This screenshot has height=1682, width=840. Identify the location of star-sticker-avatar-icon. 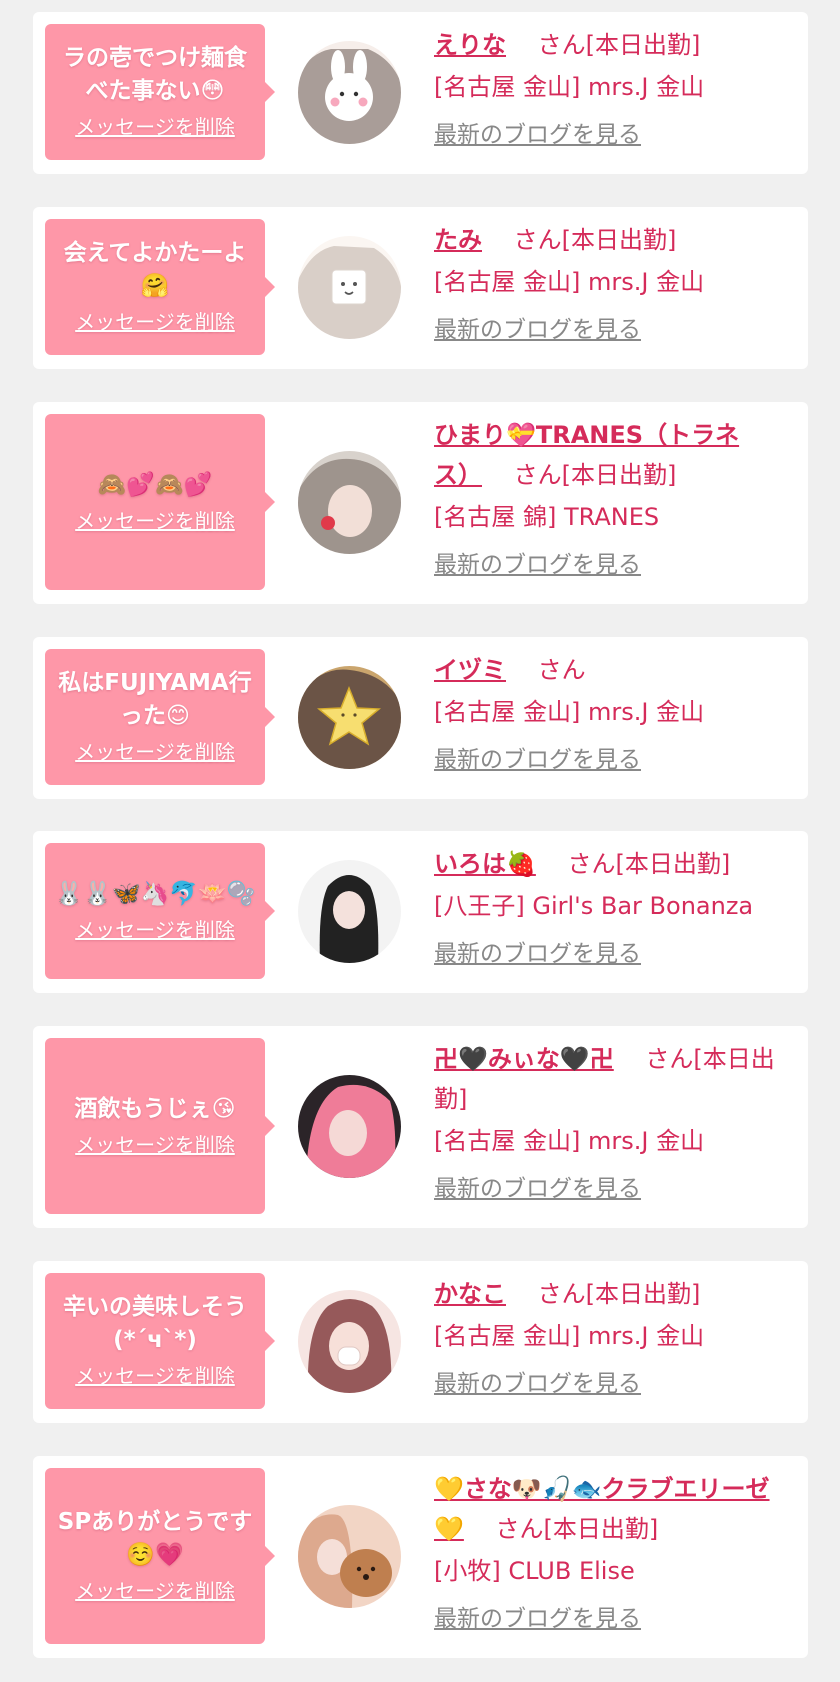
(349, 717).